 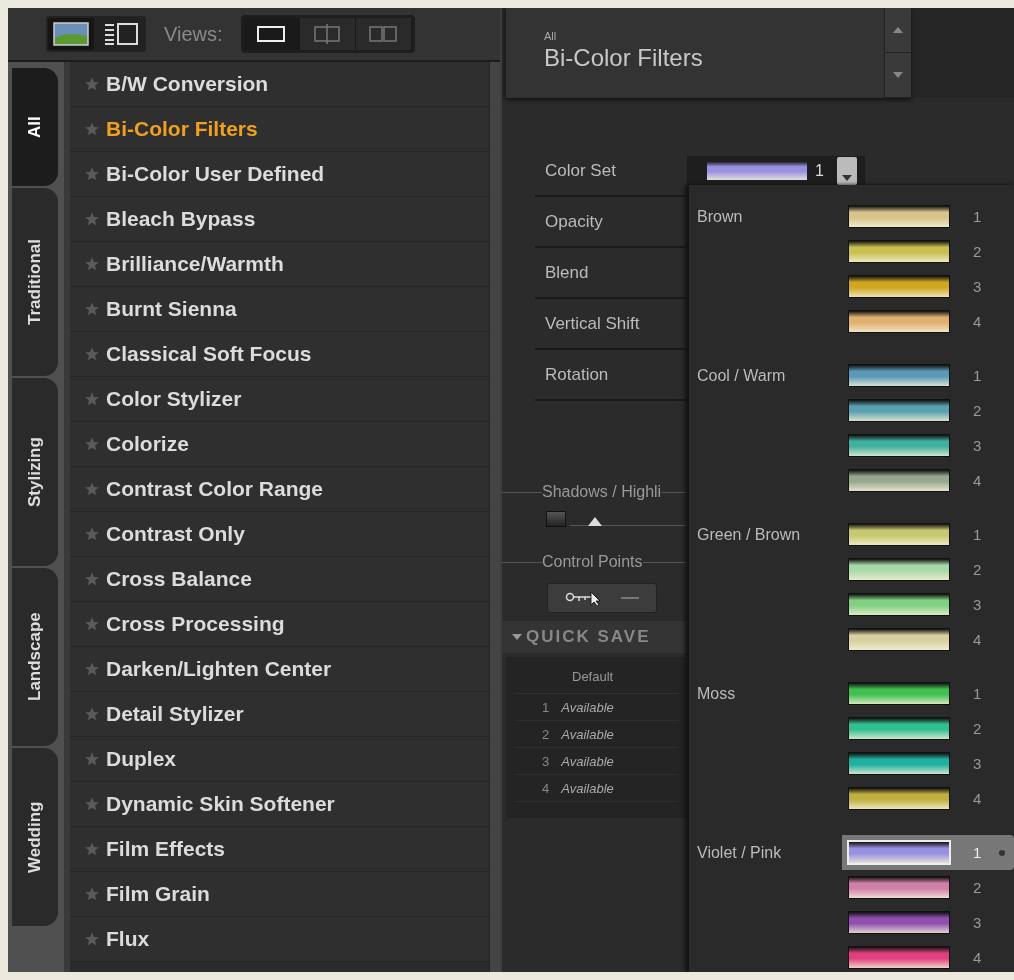 I want to click on side-by-side-icon, so click(x=383, y=34).